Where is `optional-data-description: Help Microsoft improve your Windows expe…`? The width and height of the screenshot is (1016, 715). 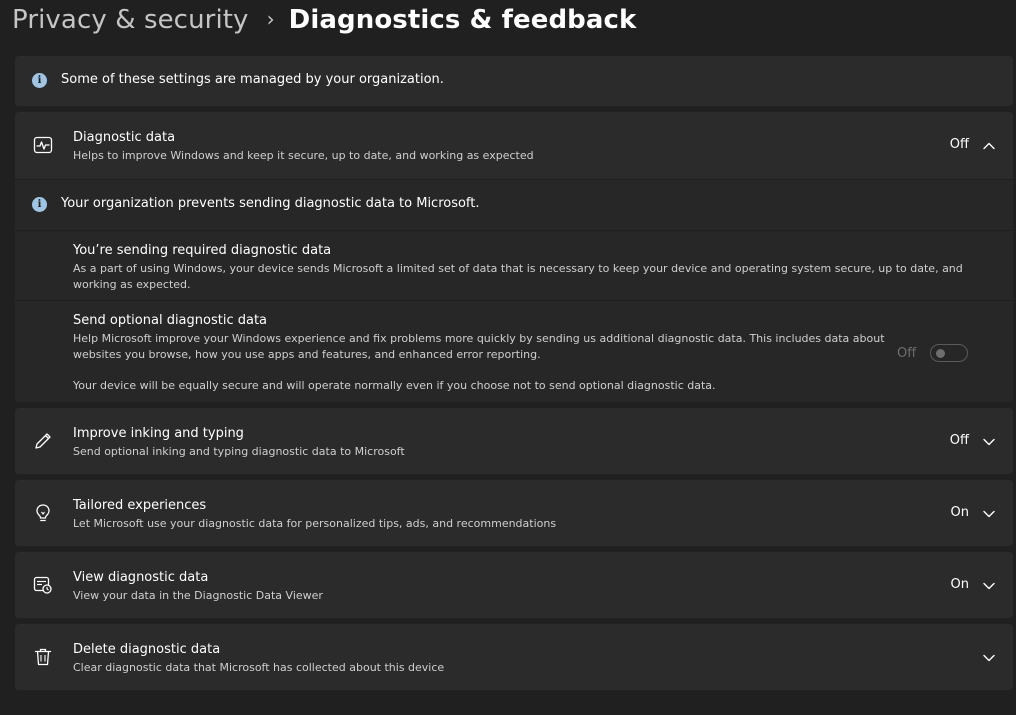
optional-data-description: Help Microsoft improve your Windows expe… is located at coordinates (479, 346).